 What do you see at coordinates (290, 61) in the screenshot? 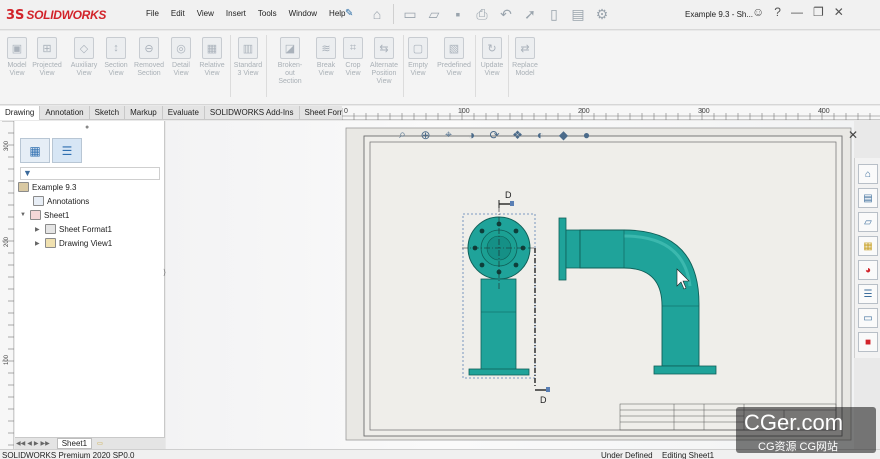
I see `broken-out-section-button: ◪ Broken-out Section` at bounding box center [290, 61].